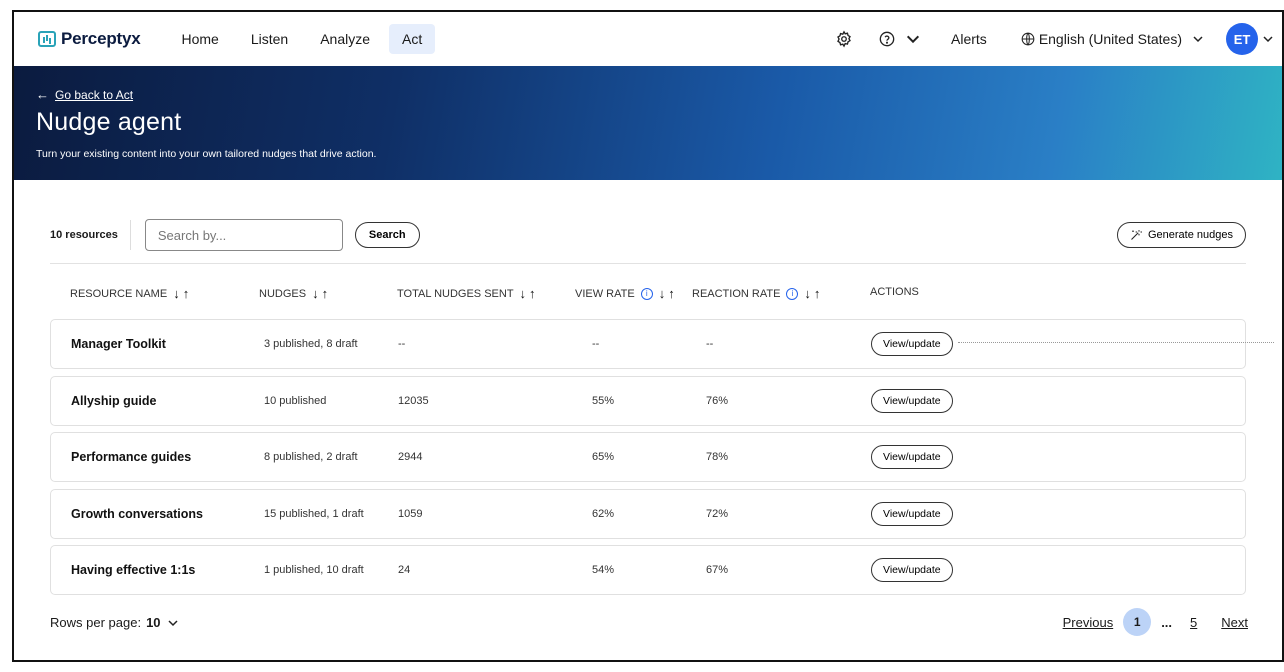 This screenshot has width=1284, height=672. Describe the element at coordinates (1136, 235) in the screenshot. I see `magic-wand-icon` at that location.